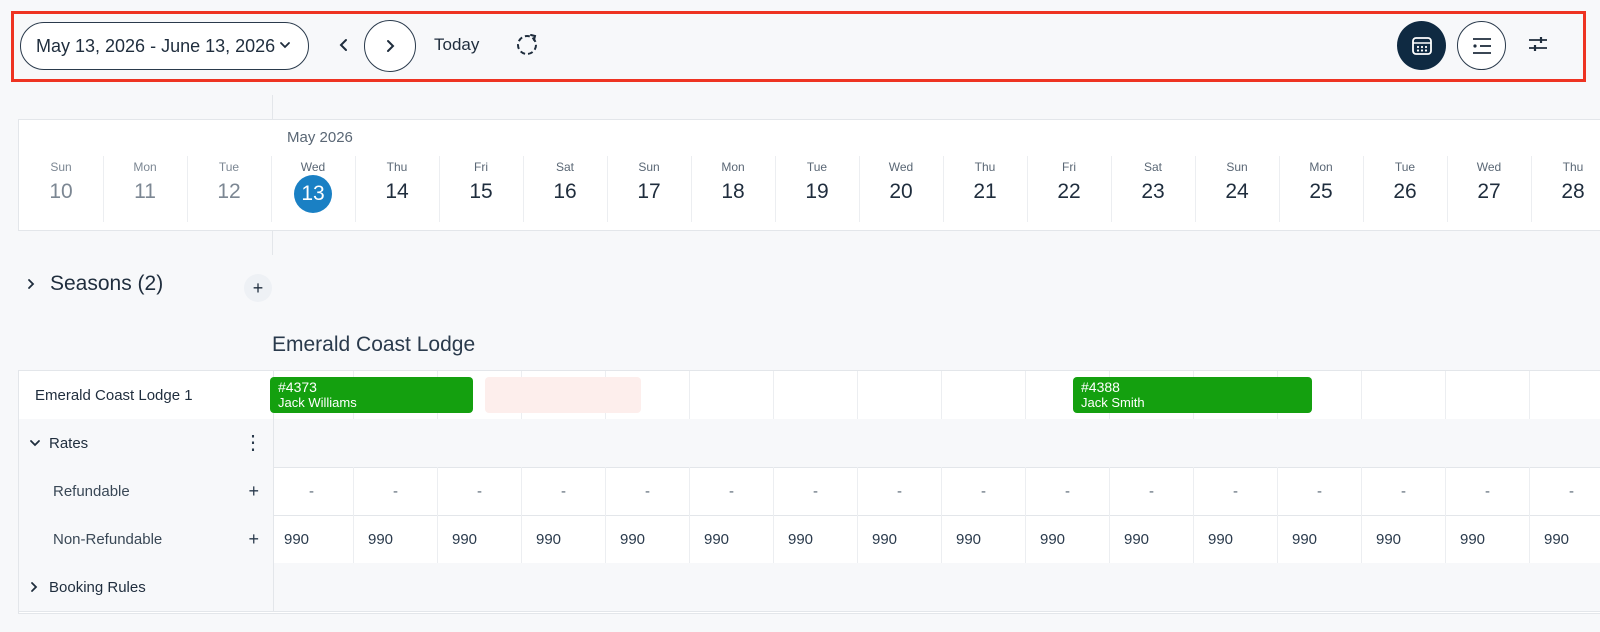  I want to click on calendar-day: Mon 11, so click(145, 189).